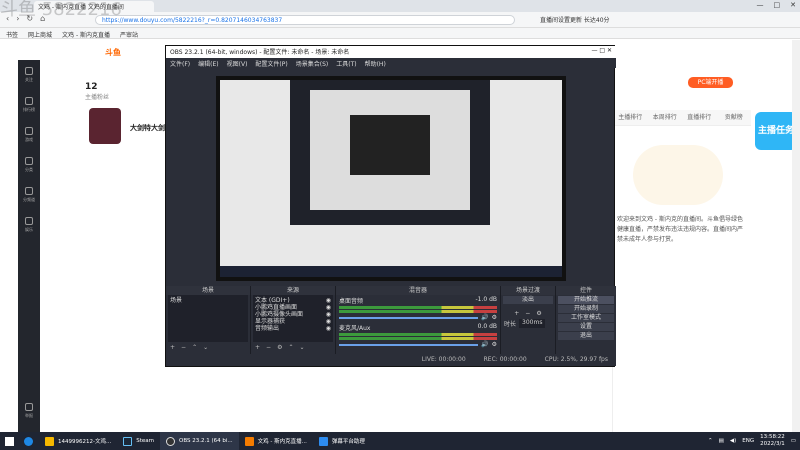 Image resolution: width=800 pixels, height=450 pixels. Describe the element at coordinates (796, 236) in the screenshot. I see `page-scrollbar` at that location.